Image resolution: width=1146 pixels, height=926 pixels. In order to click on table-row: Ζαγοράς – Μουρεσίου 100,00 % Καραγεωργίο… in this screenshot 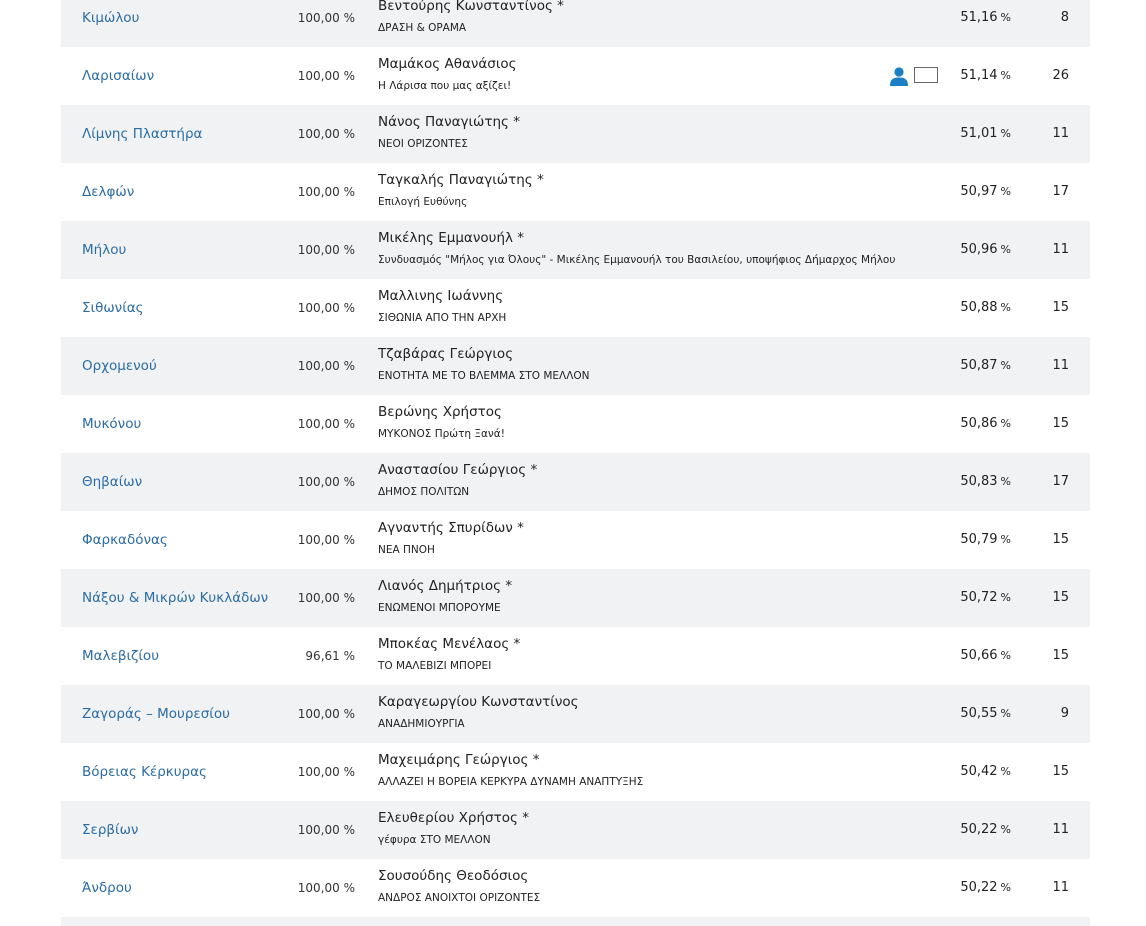, I will do `click(575, 714)`.